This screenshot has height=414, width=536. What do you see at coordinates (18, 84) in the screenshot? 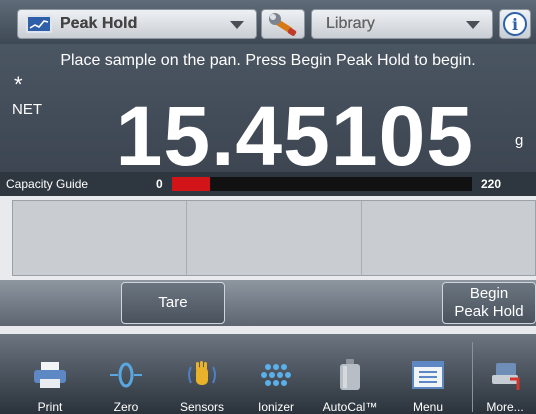
I see `stability-indicator: *` at bounding box center [18, 84].